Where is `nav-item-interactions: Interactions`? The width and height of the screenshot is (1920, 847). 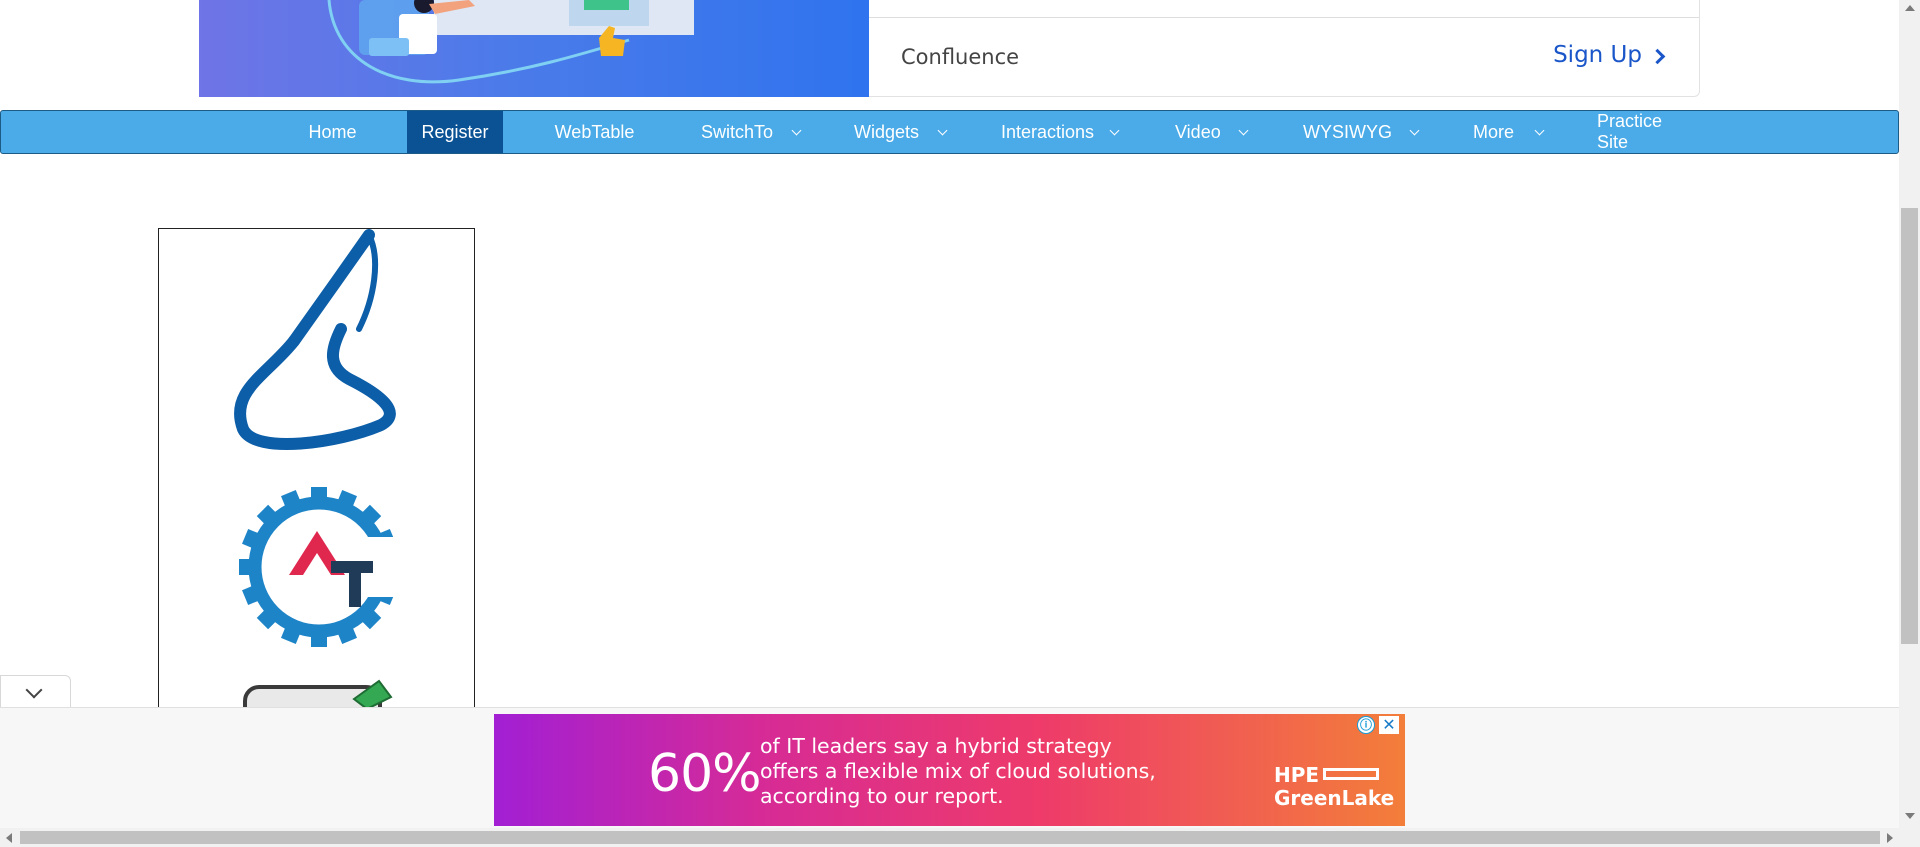 nav-item-interactions: Interactions is located at coordinates (1063, 132).